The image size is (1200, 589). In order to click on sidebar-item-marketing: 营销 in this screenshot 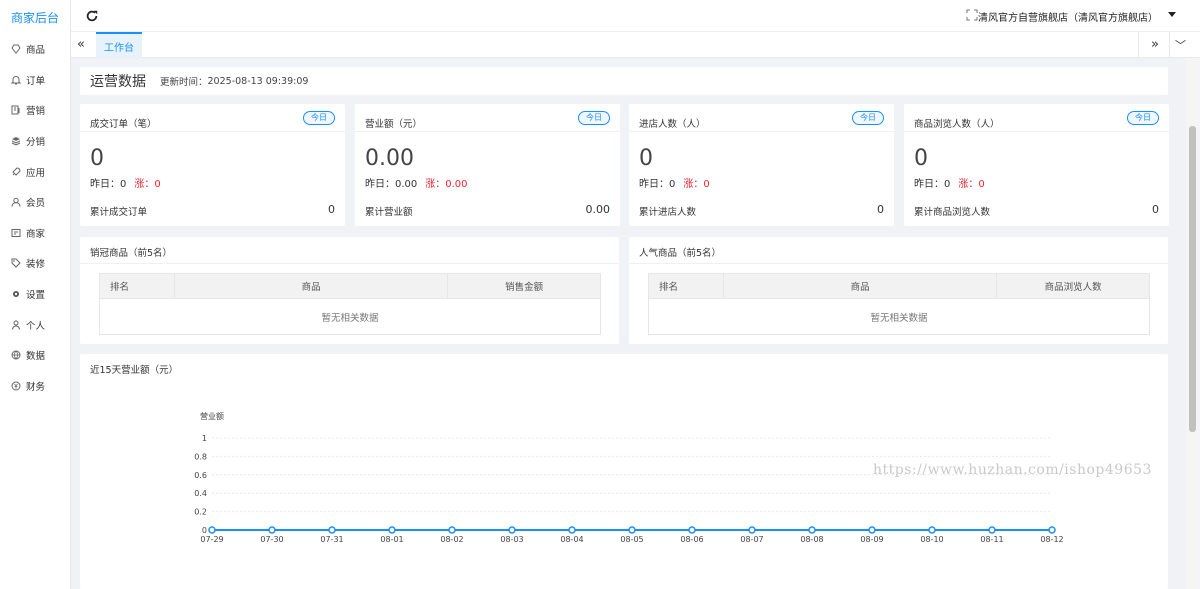, I will do `click(35, 110)`.